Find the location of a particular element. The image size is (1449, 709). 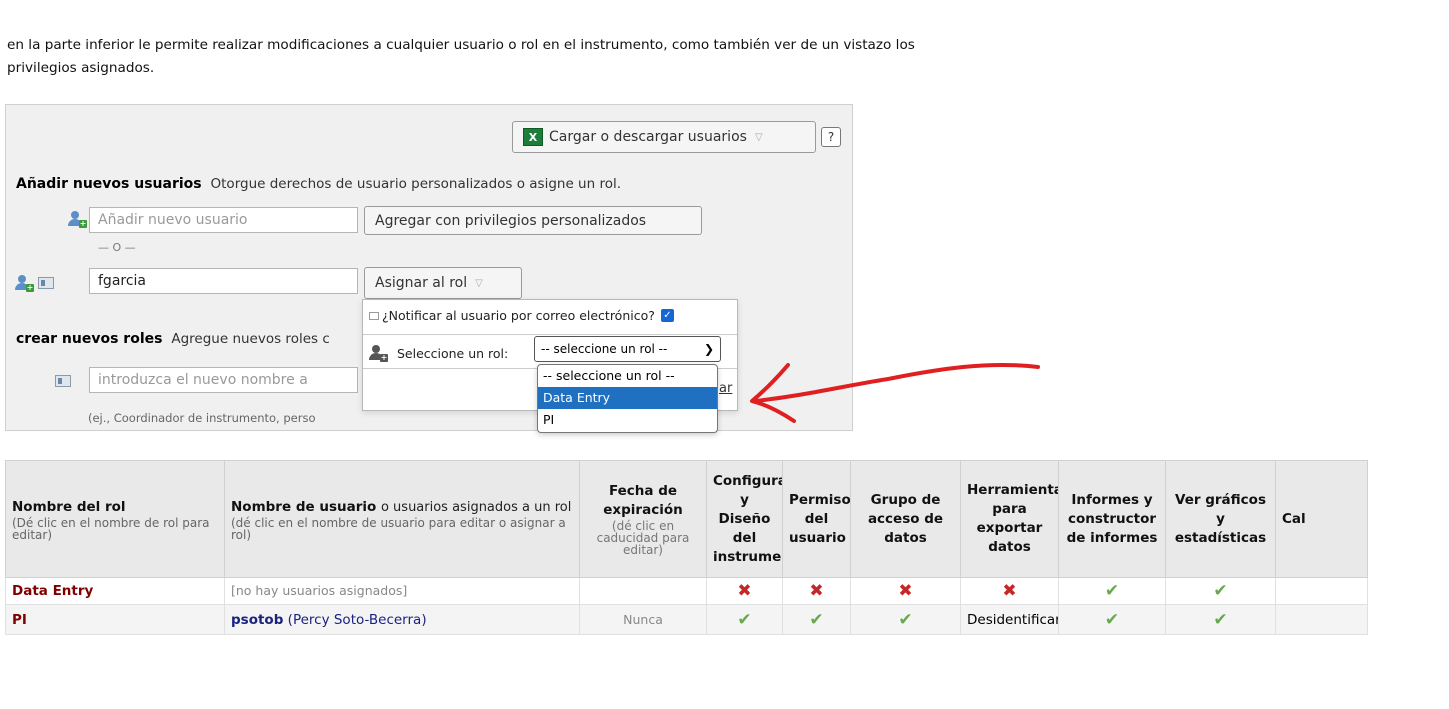

role-name-cell: Data Entry is located at coordinates (115, 591).